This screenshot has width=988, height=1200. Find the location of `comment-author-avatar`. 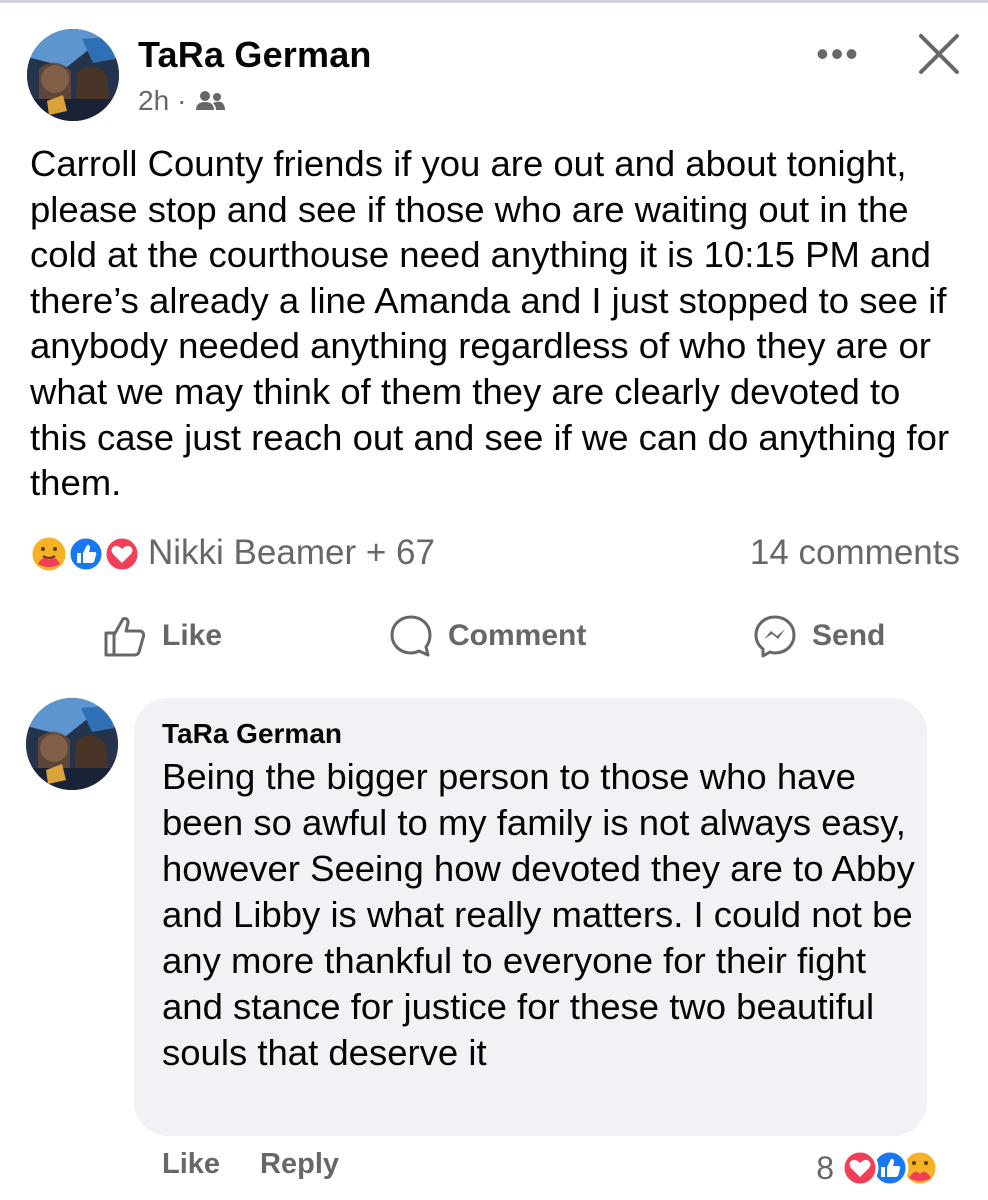

comment-author-avatar is located at coordinates (72, 744).